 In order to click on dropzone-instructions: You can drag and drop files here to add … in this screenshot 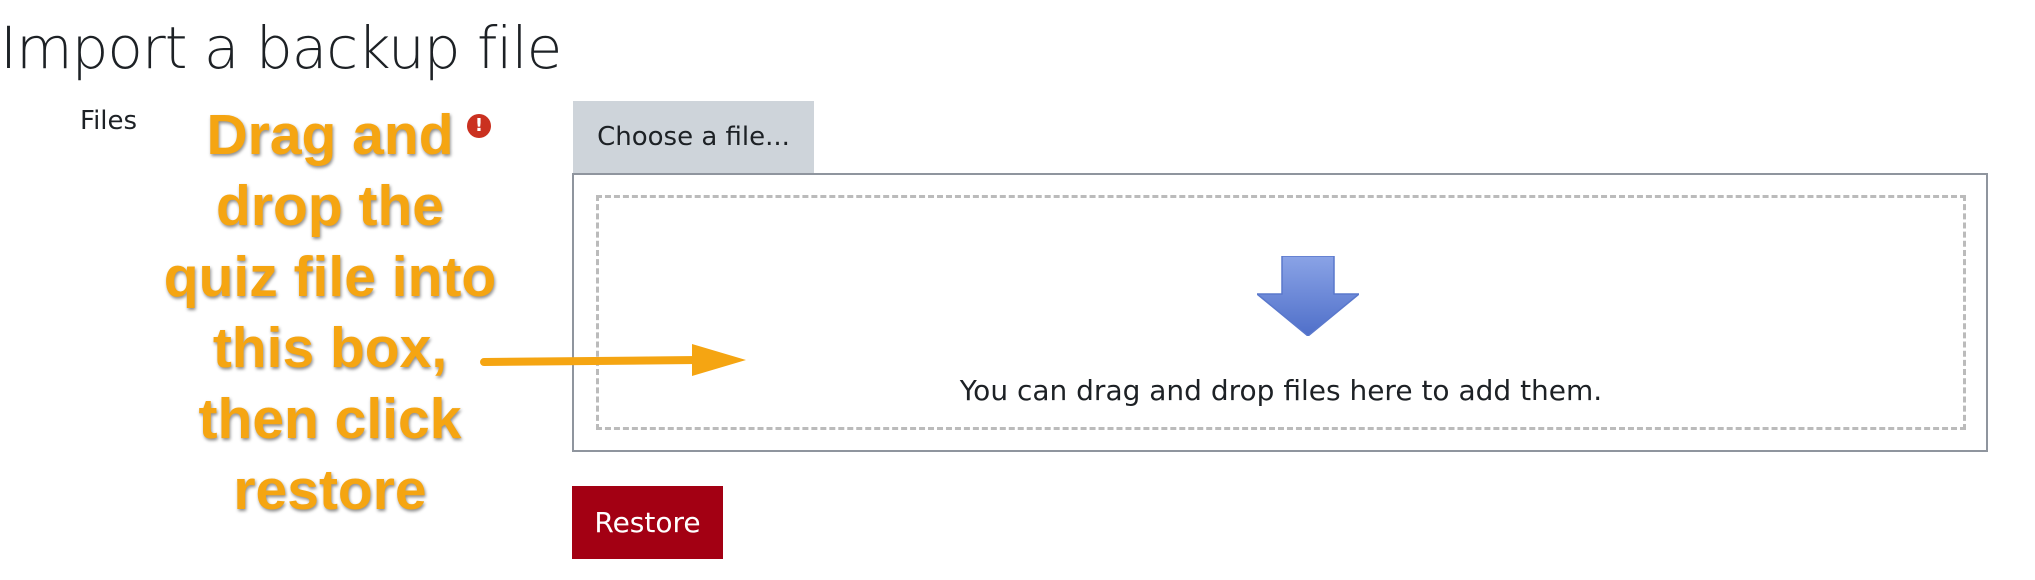, I will do `click(1281, 390)`.